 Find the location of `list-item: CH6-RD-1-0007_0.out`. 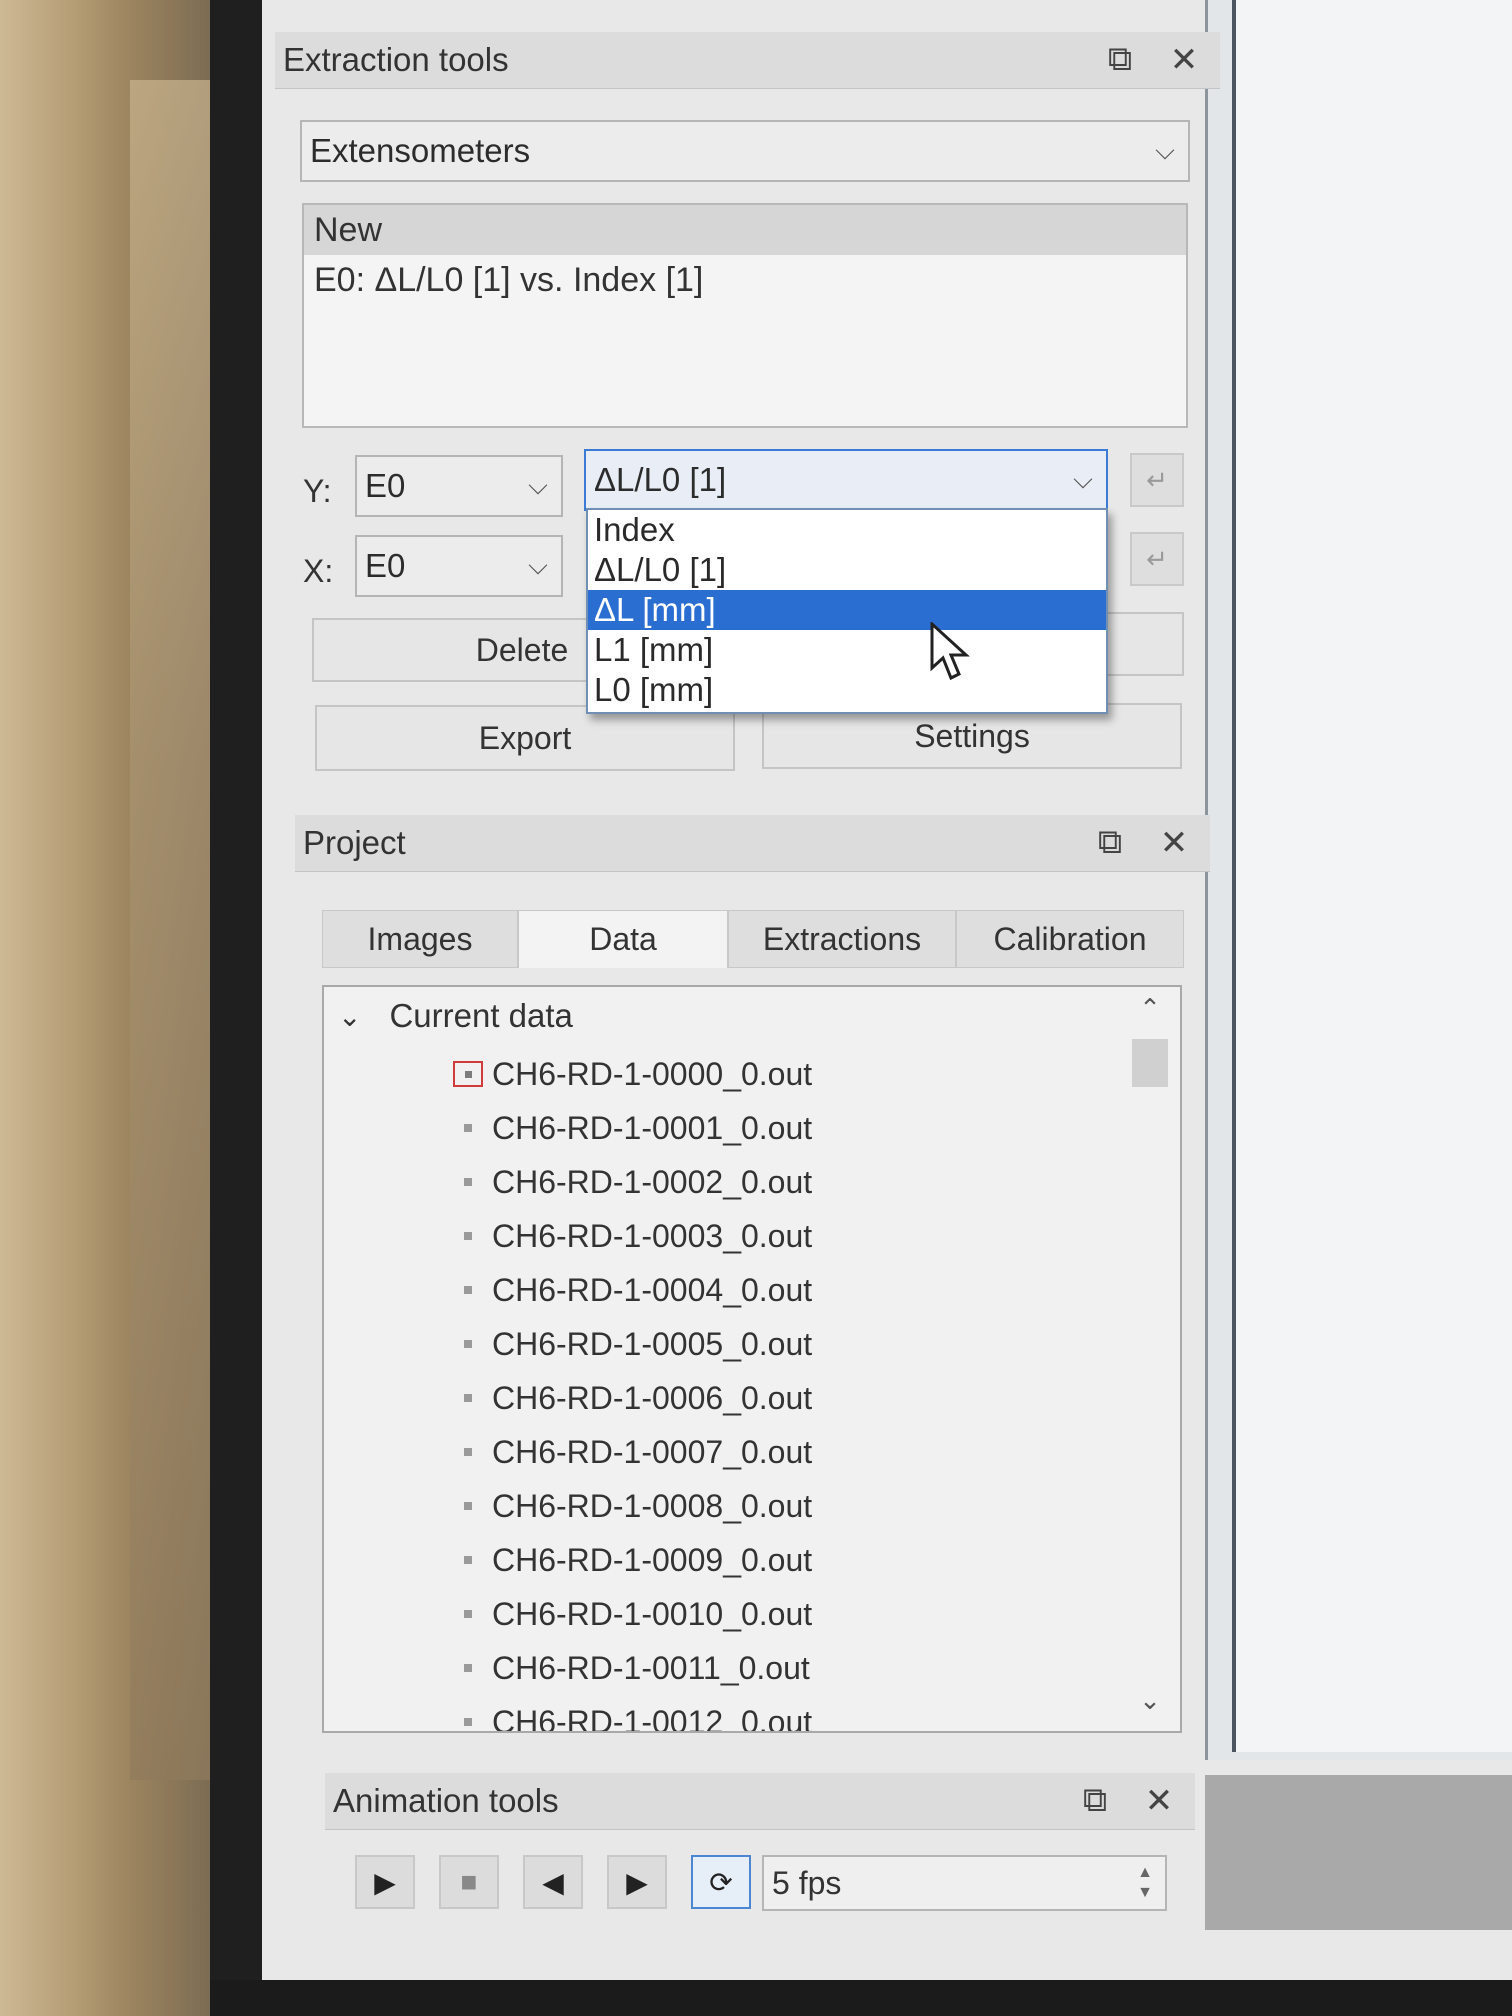

list-item: CH6-RD-1-0007_0.out is located at coordinates (628, 1452).